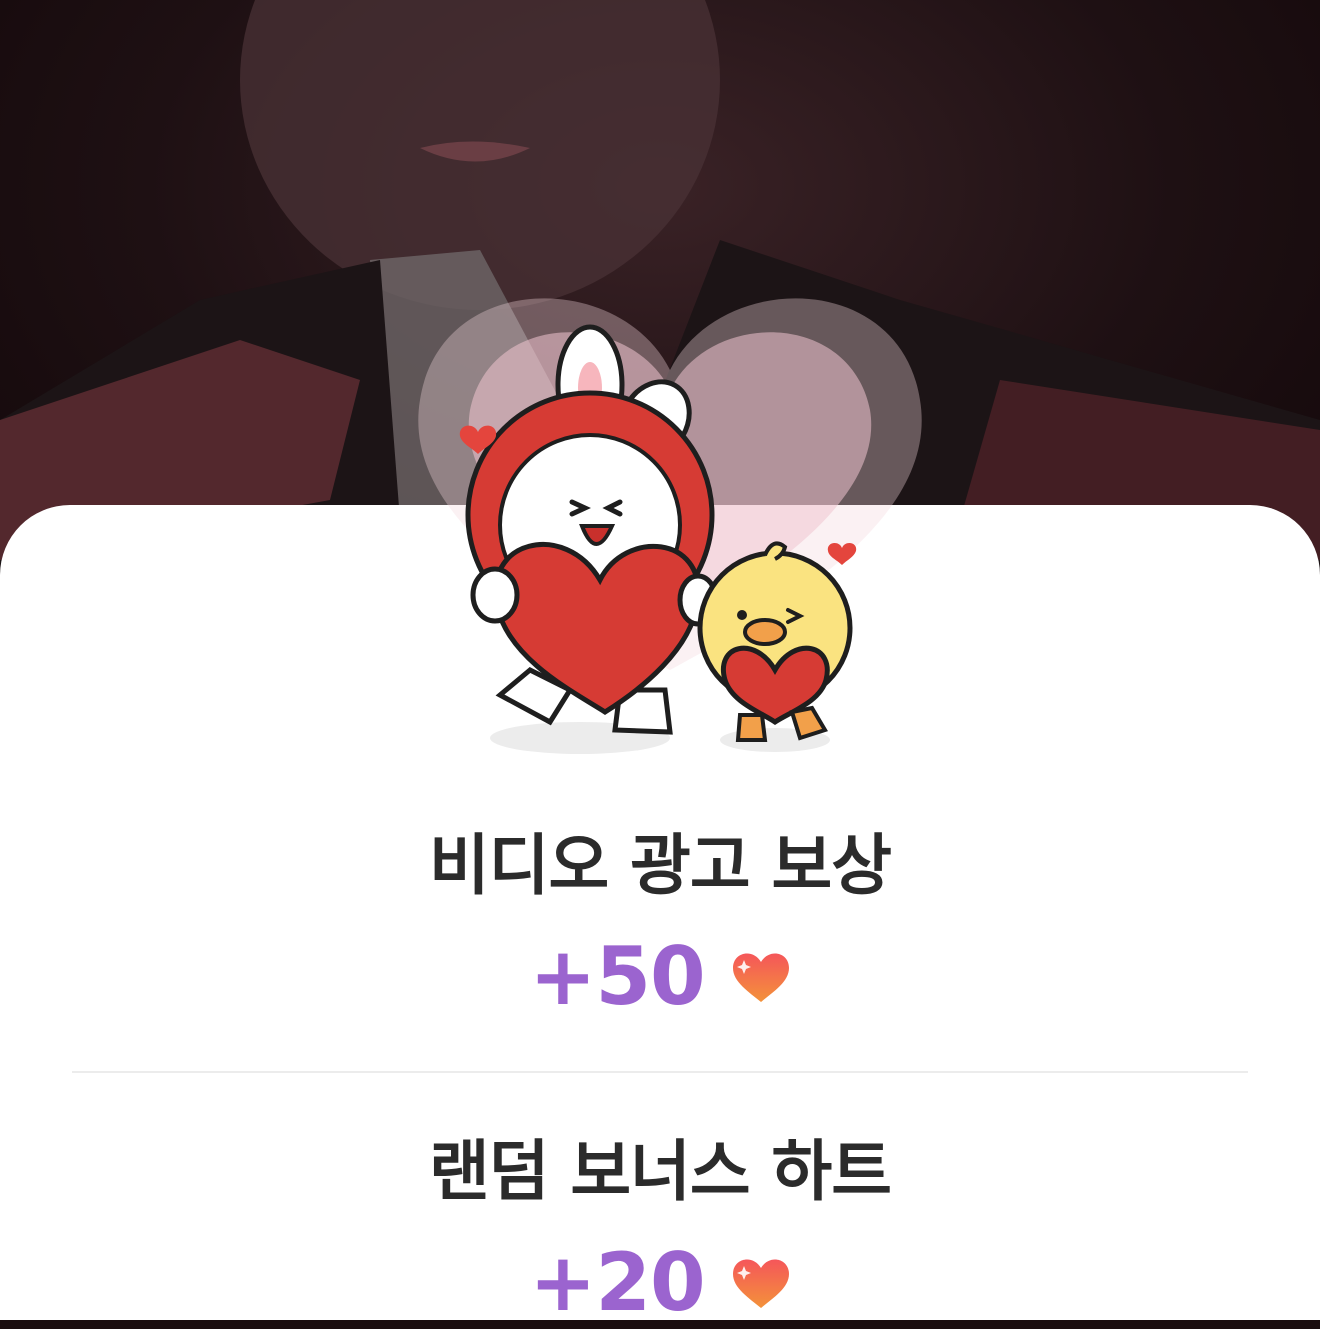 This screenshot has width=1320, height=1329. I want to click on divider, so click(660, 1072).